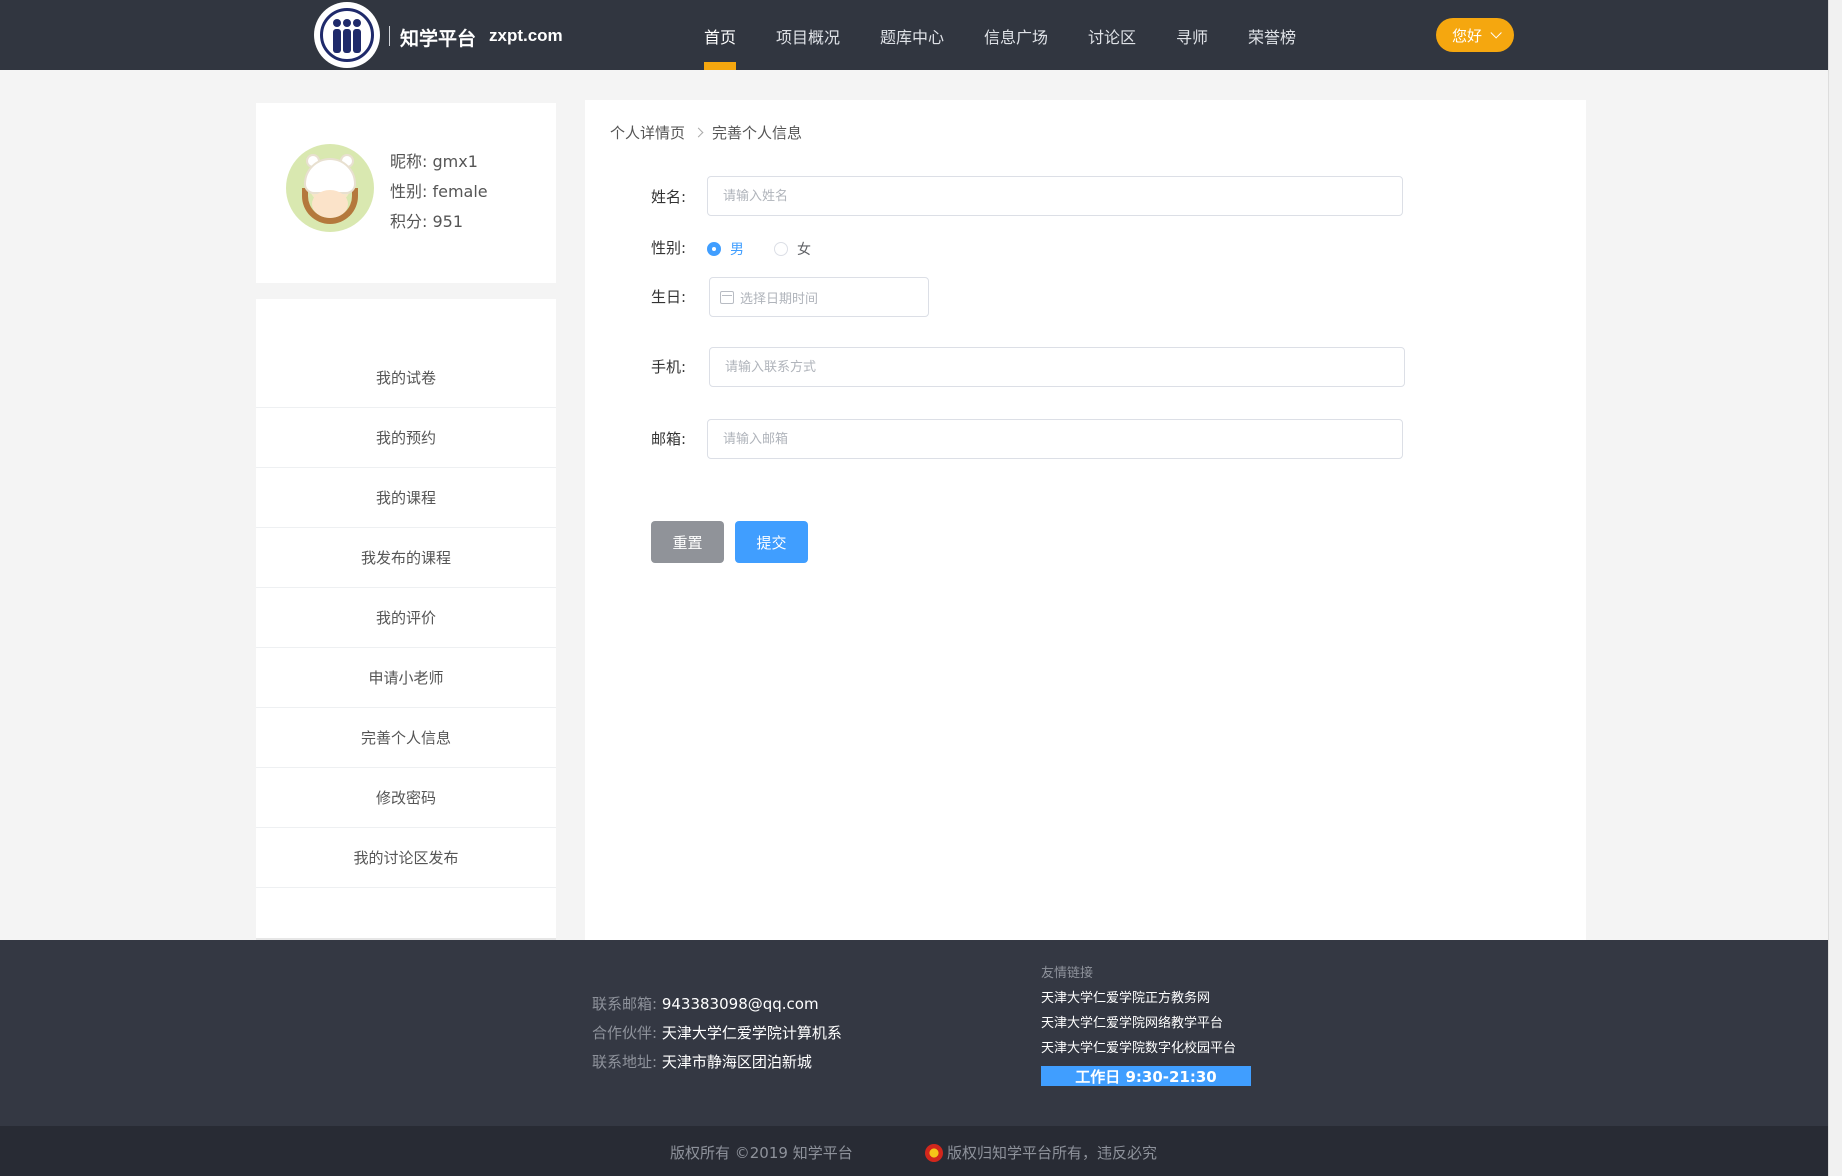 The height and width of the screenshot is (1176, 1842). I want to click on rights-text: 版权归知学平台所有，违反必究, so click(1052, 1153).